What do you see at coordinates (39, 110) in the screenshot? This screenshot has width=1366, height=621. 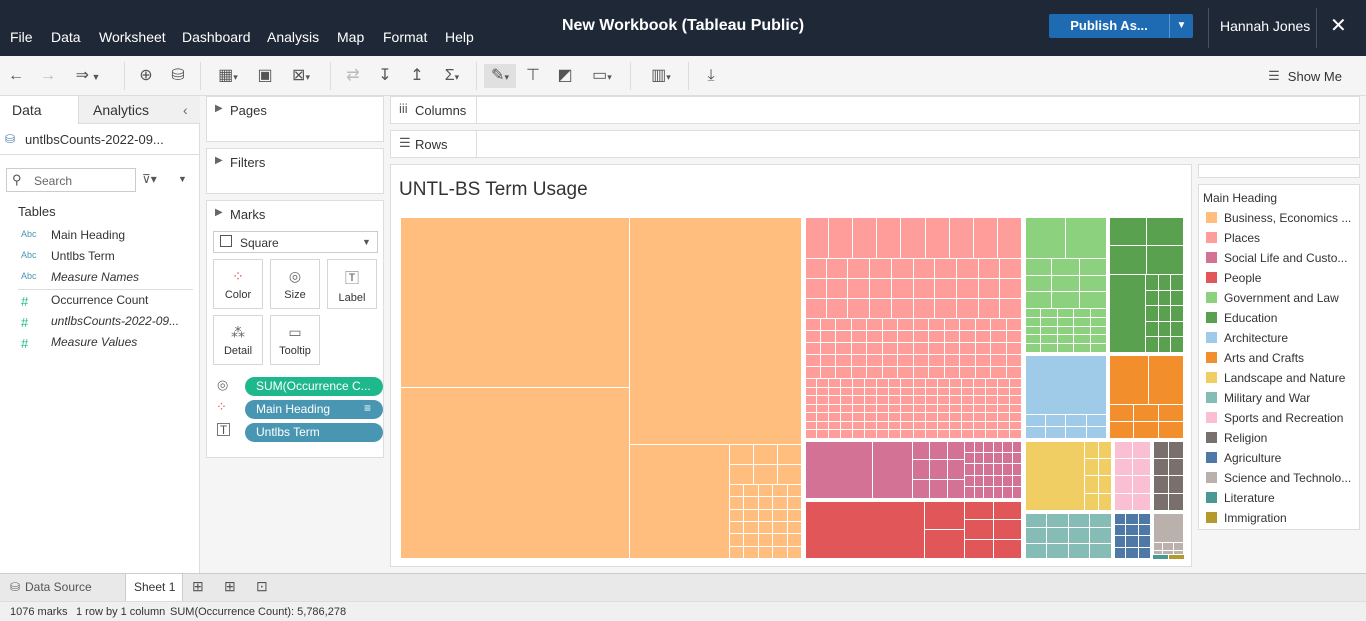 I see `tab-data: Data` at bounding box center [39, 110].